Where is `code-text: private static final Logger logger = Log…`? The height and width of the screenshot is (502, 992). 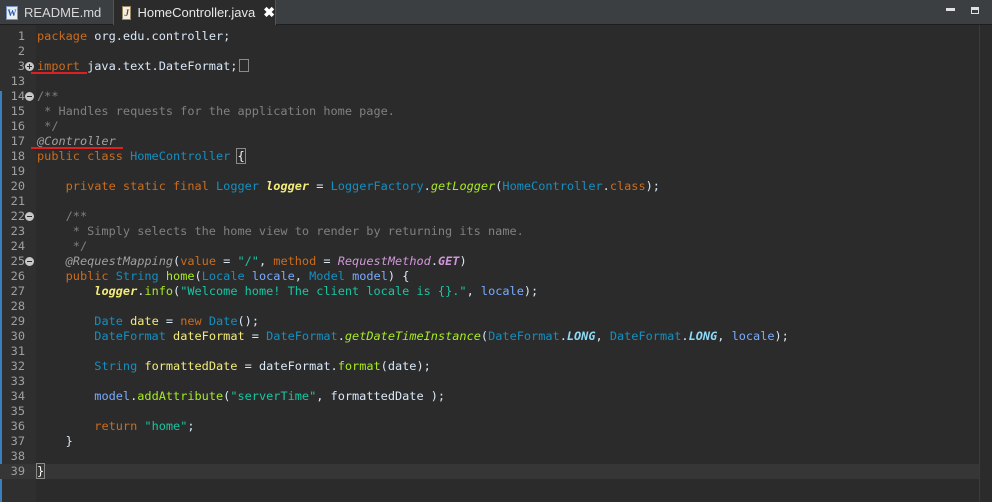 code-text: private static final Logger logger = Log… is located at coordinates (362, 186).